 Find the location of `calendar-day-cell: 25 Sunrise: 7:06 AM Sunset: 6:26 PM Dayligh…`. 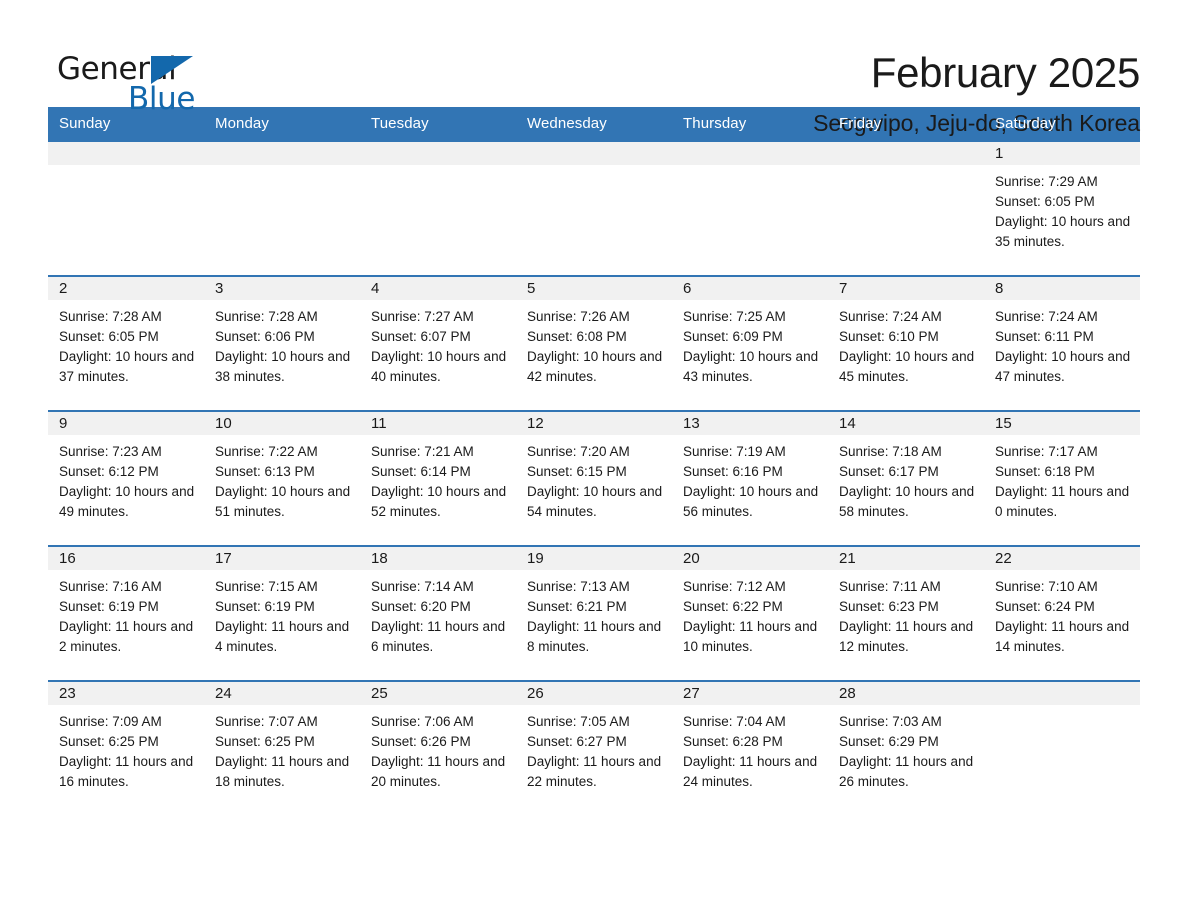

calendar-day-cell: 25 Sunrise: 7:06 AM Sunset: 6:26 PM Dayligh… is located at coordinates (438, 747).